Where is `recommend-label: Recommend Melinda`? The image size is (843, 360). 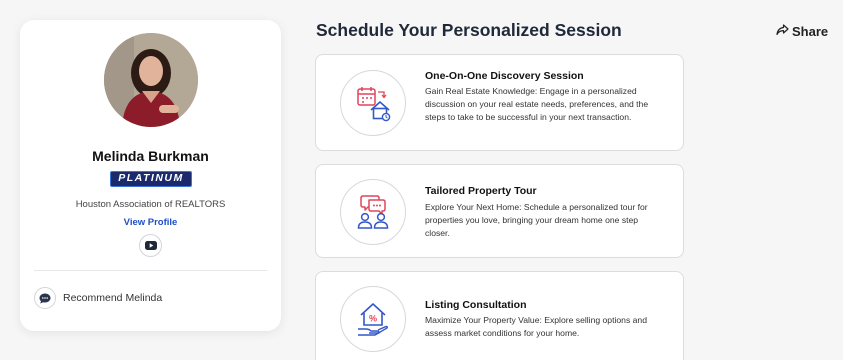
recommend-label: Recommend Melinda is located at coordinates (113, 298).